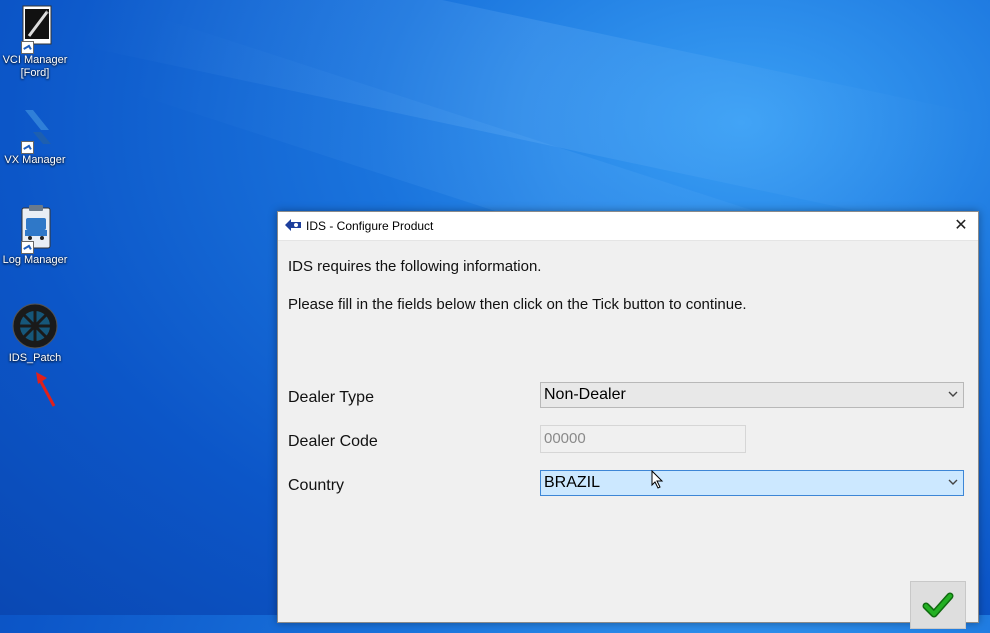 This screenshot has width=990, height=633. I want to click on dealer-type-label: Dealer Type, so click(331, 397).